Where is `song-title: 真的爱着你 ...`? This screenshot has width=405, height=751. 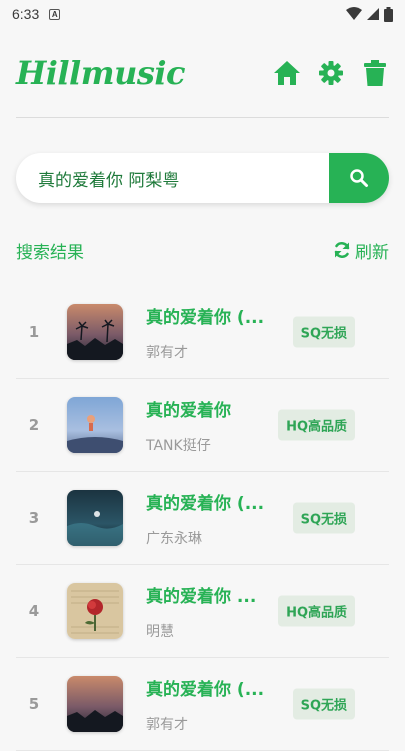 song-title: 真的爱着你 ... is located at coordinates (201, 596).